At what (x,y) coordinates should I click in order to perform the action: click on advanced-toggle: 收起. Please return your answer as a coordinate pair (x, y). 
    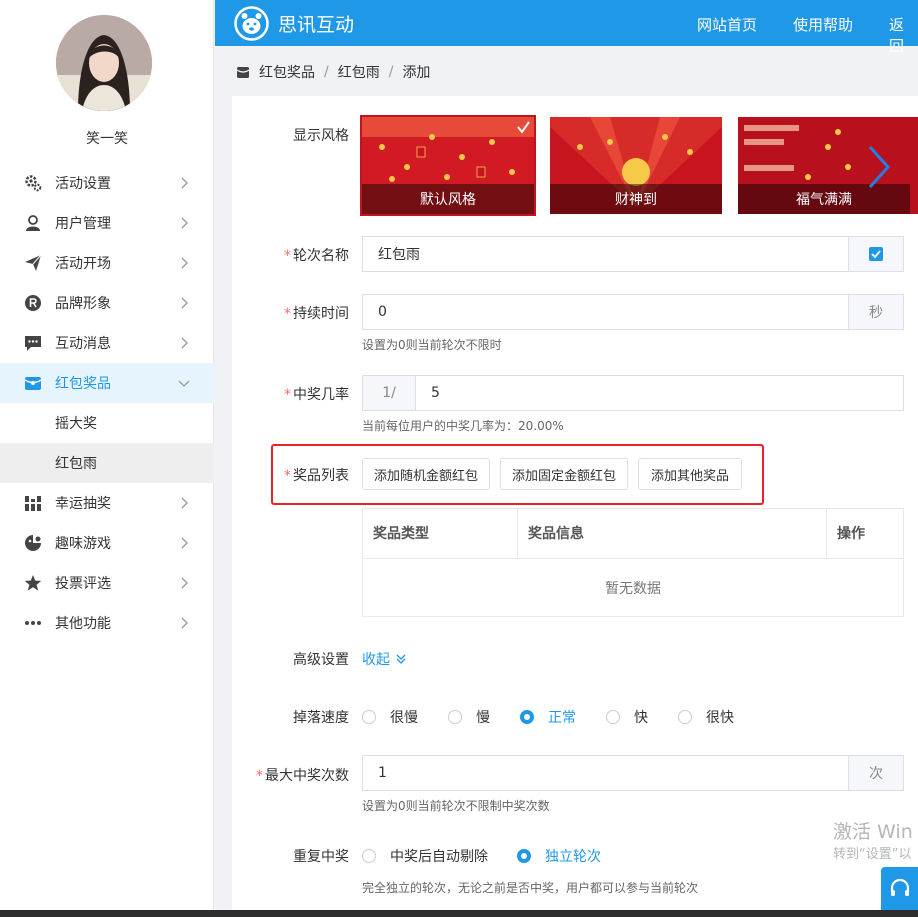
    Looking at the image, I should click on (384, 659).